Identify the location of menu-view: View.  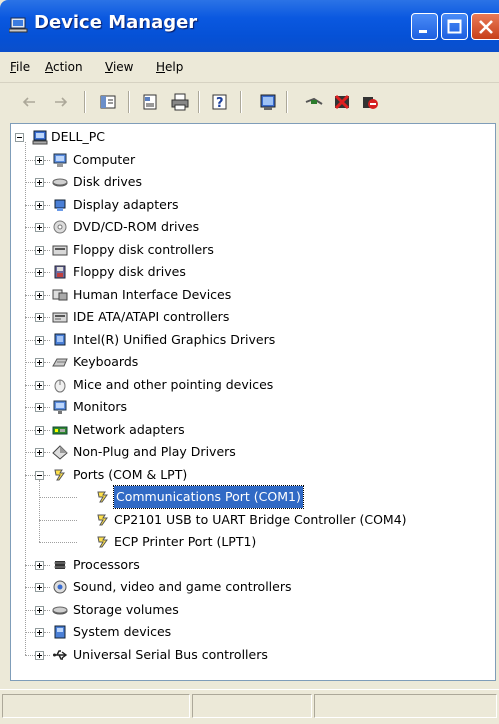
(119, 67).